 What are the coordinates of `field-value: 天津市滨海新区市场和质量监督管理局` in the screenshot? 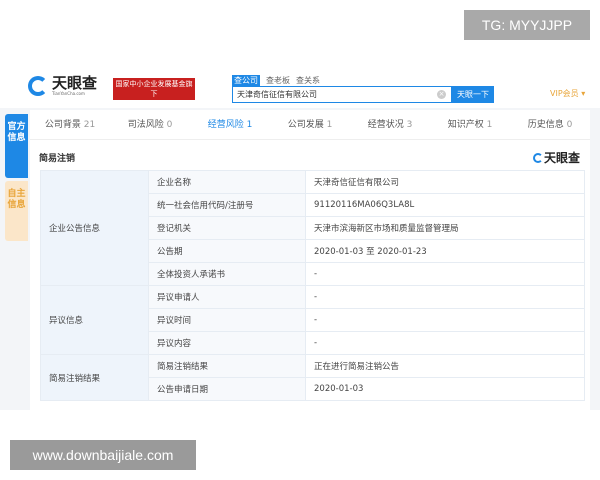 It's located at (445, 228).